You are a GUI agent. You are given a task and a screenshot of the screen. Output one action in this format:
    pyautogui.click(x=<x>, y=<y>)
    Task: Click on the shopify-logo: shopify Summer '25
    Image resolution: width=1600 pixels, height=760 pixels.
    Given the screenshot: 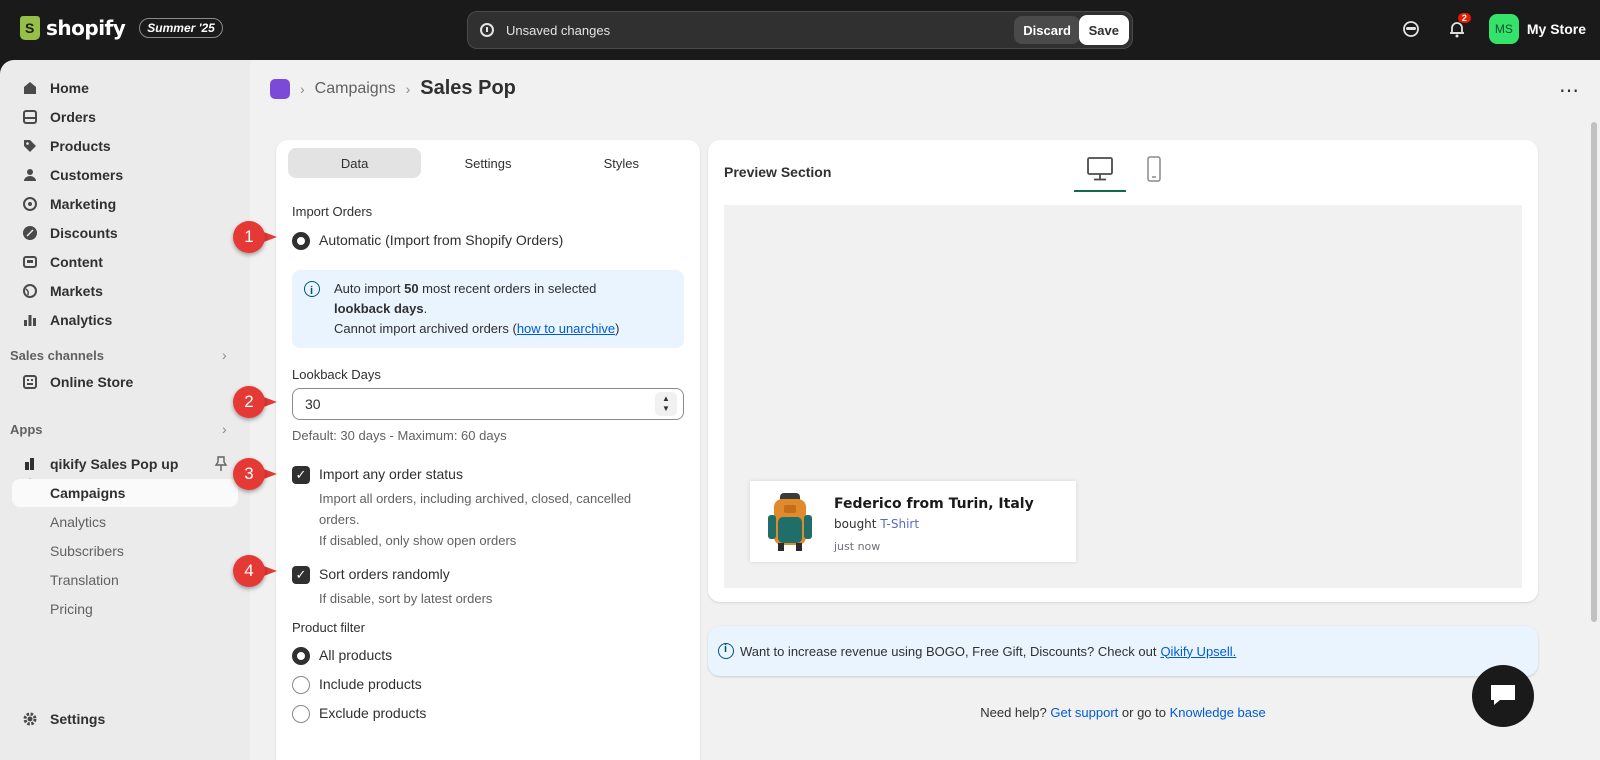 What is the action you would take?
    pyautogui.click(x=121, y=28)
    